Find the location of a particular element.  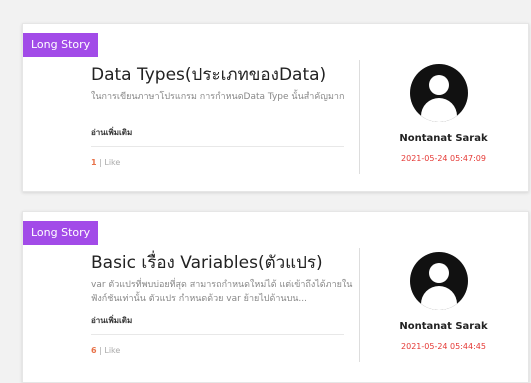

like-count: 6 is located at coordinates (94, 350).